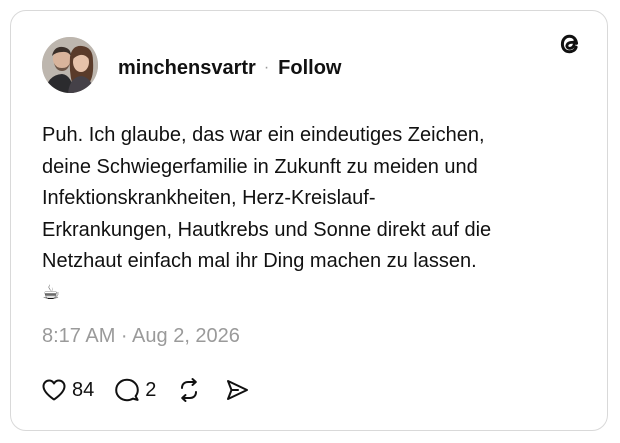  What do you see at coordinates (187, 68) in the screenshot?
I see `username-link: minchensvartr` at bounding box center [187, 68].